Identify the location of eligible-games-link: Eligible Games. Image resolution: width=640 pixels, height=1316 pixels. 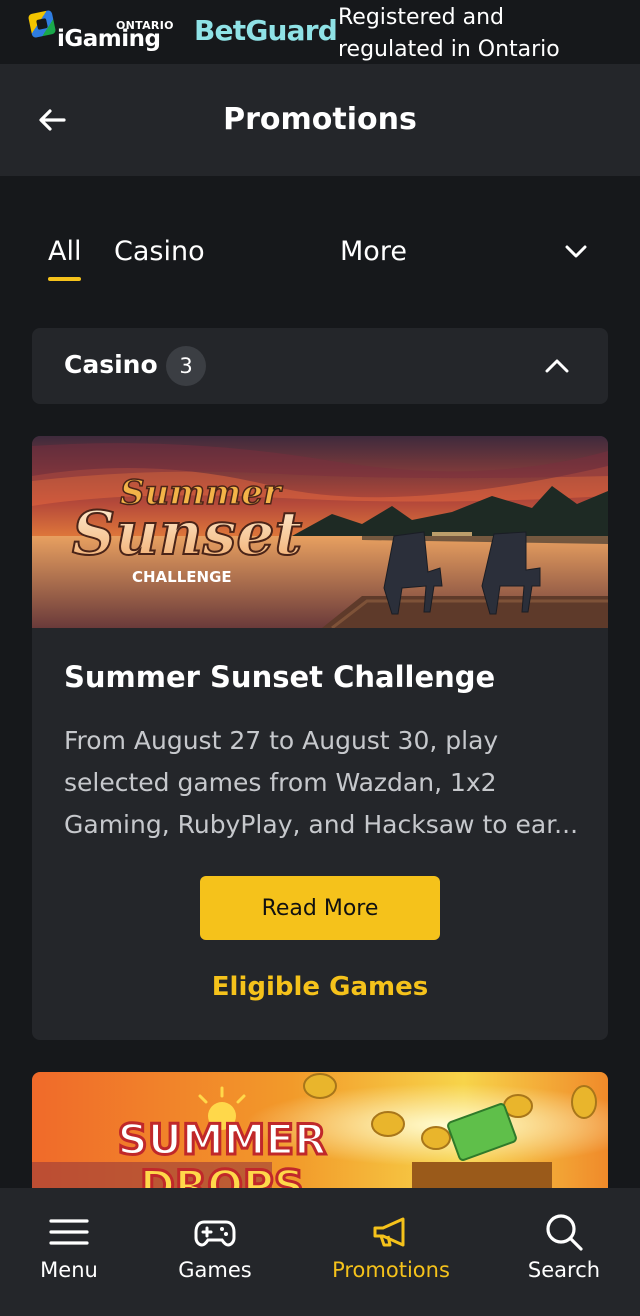
(320, 987).